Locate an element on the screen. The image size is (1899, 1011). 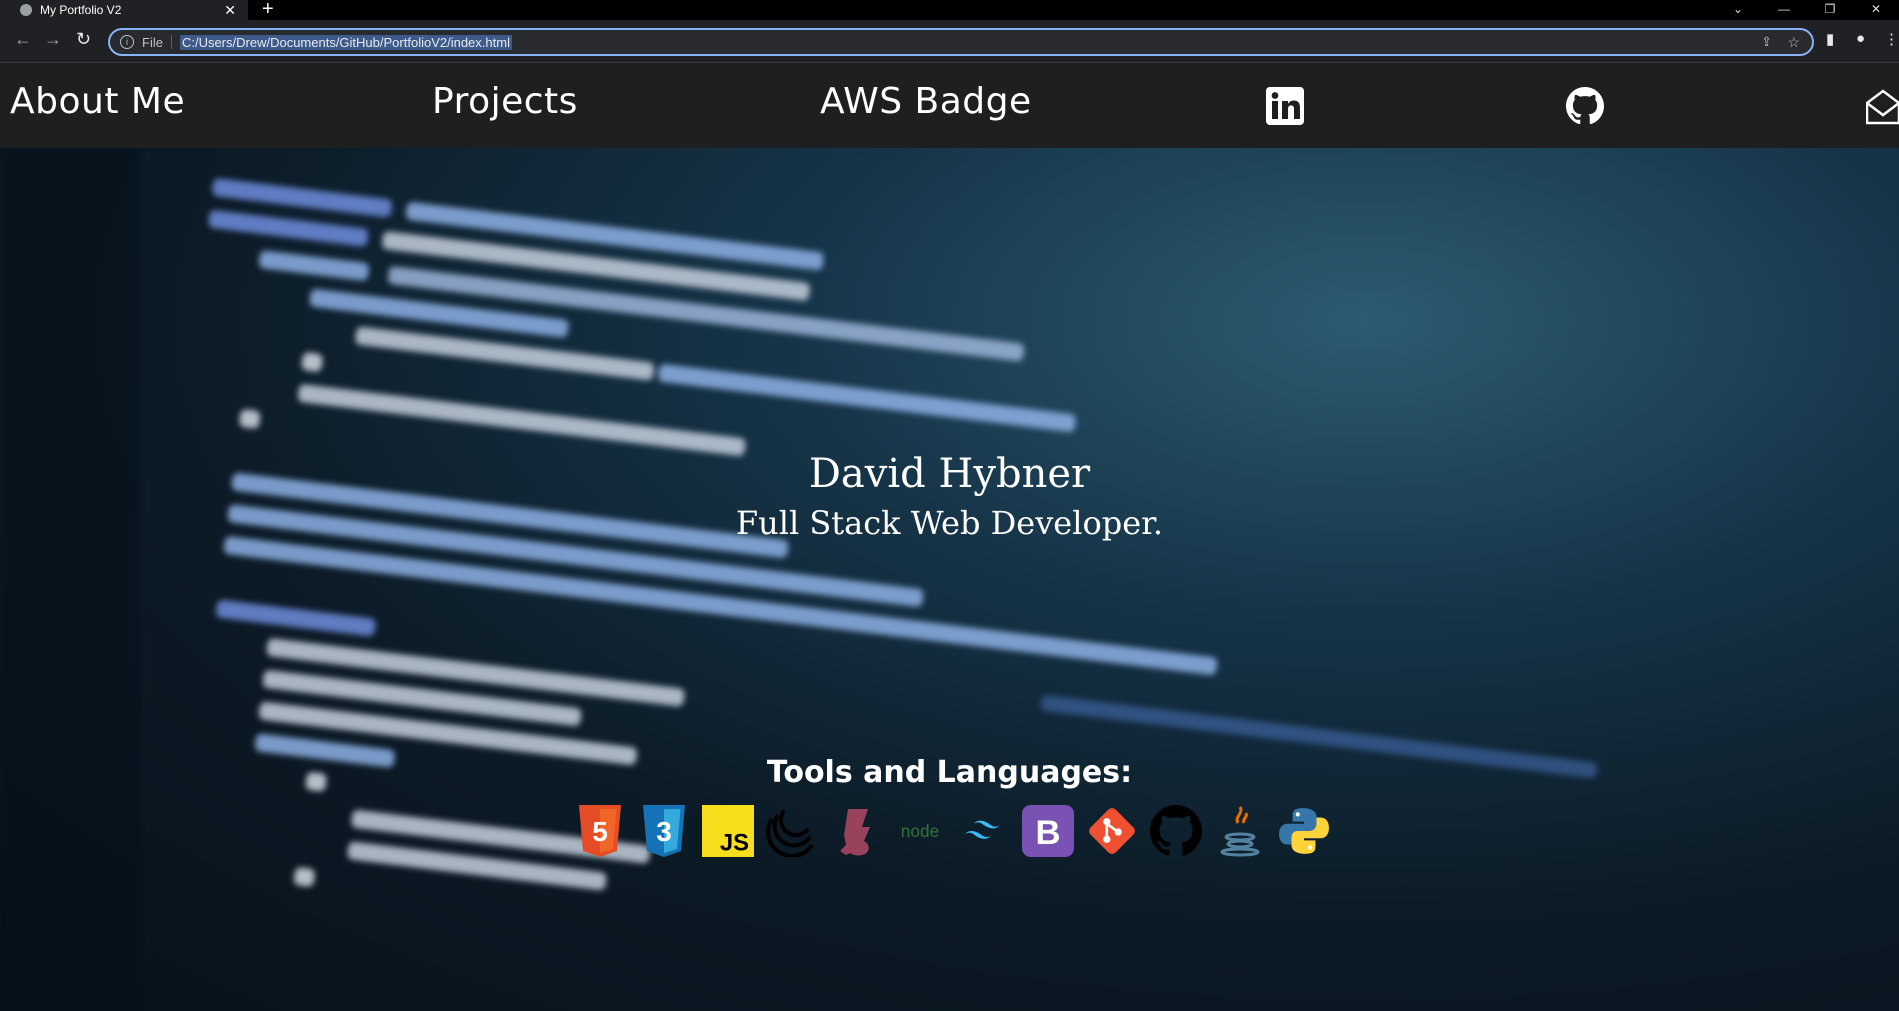
nav-aws-badge: AWS Badge is located at coordinates (926, 101).